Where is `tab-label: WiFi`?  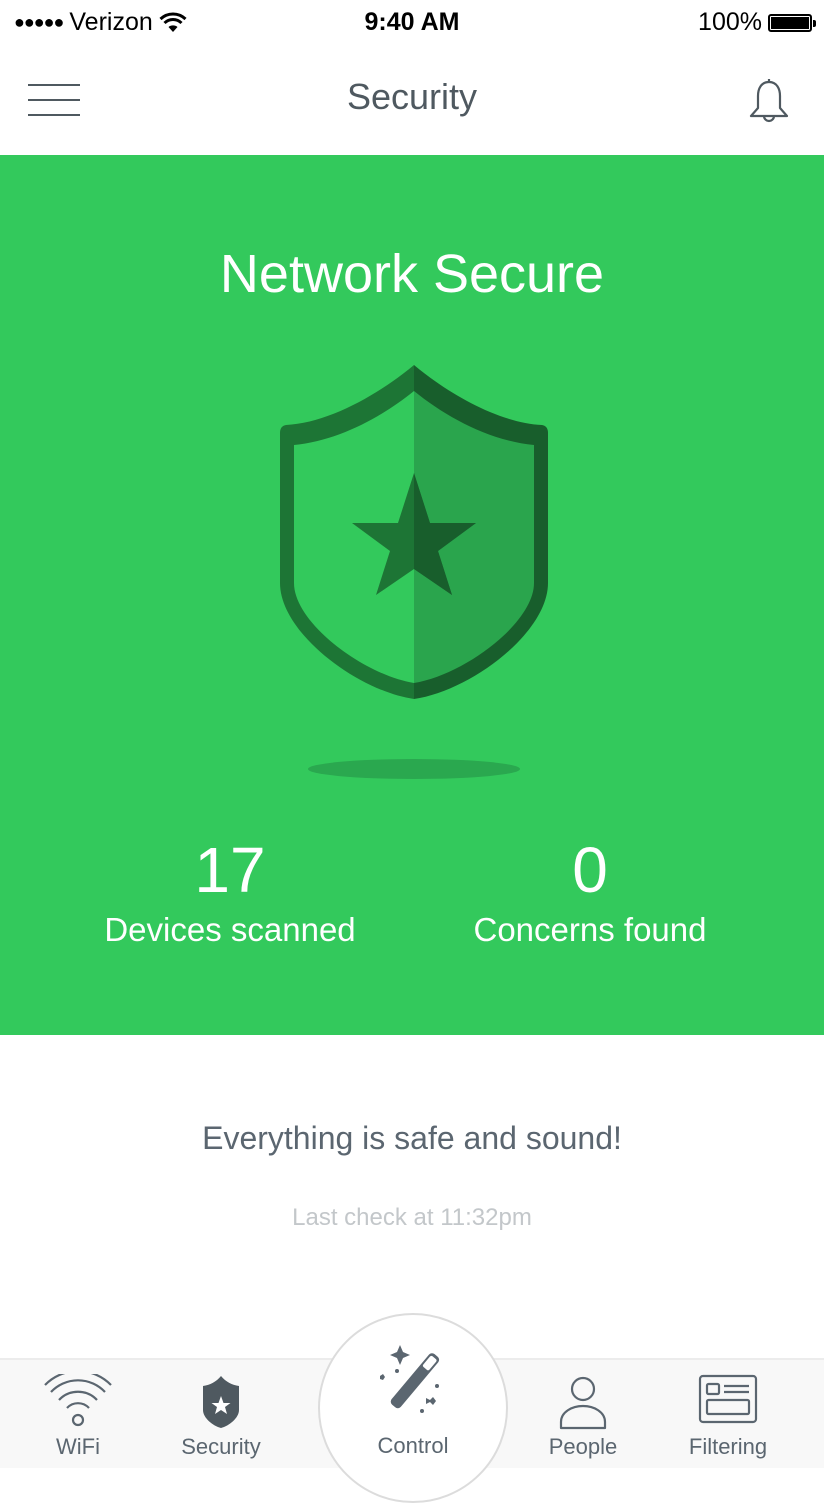
tab-label: WiFi is located at coordinates (78, 1446).